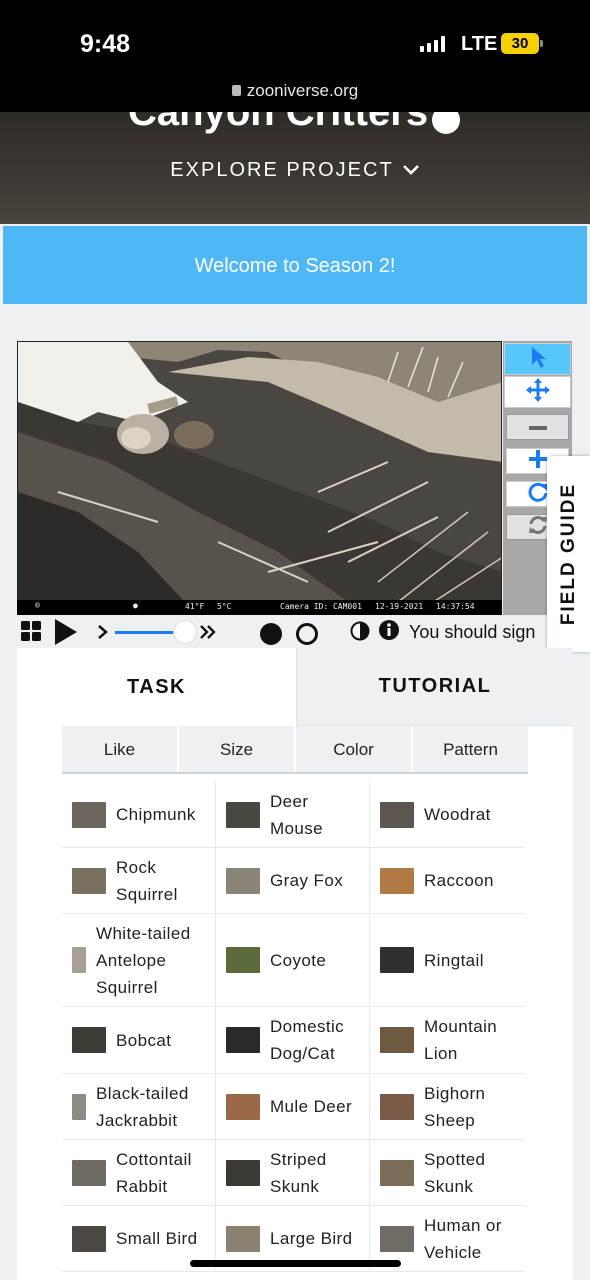 The image size is (590, 1280). I want to click on explore-project-button: EXPLORE PROJECT, so click(295, 170).